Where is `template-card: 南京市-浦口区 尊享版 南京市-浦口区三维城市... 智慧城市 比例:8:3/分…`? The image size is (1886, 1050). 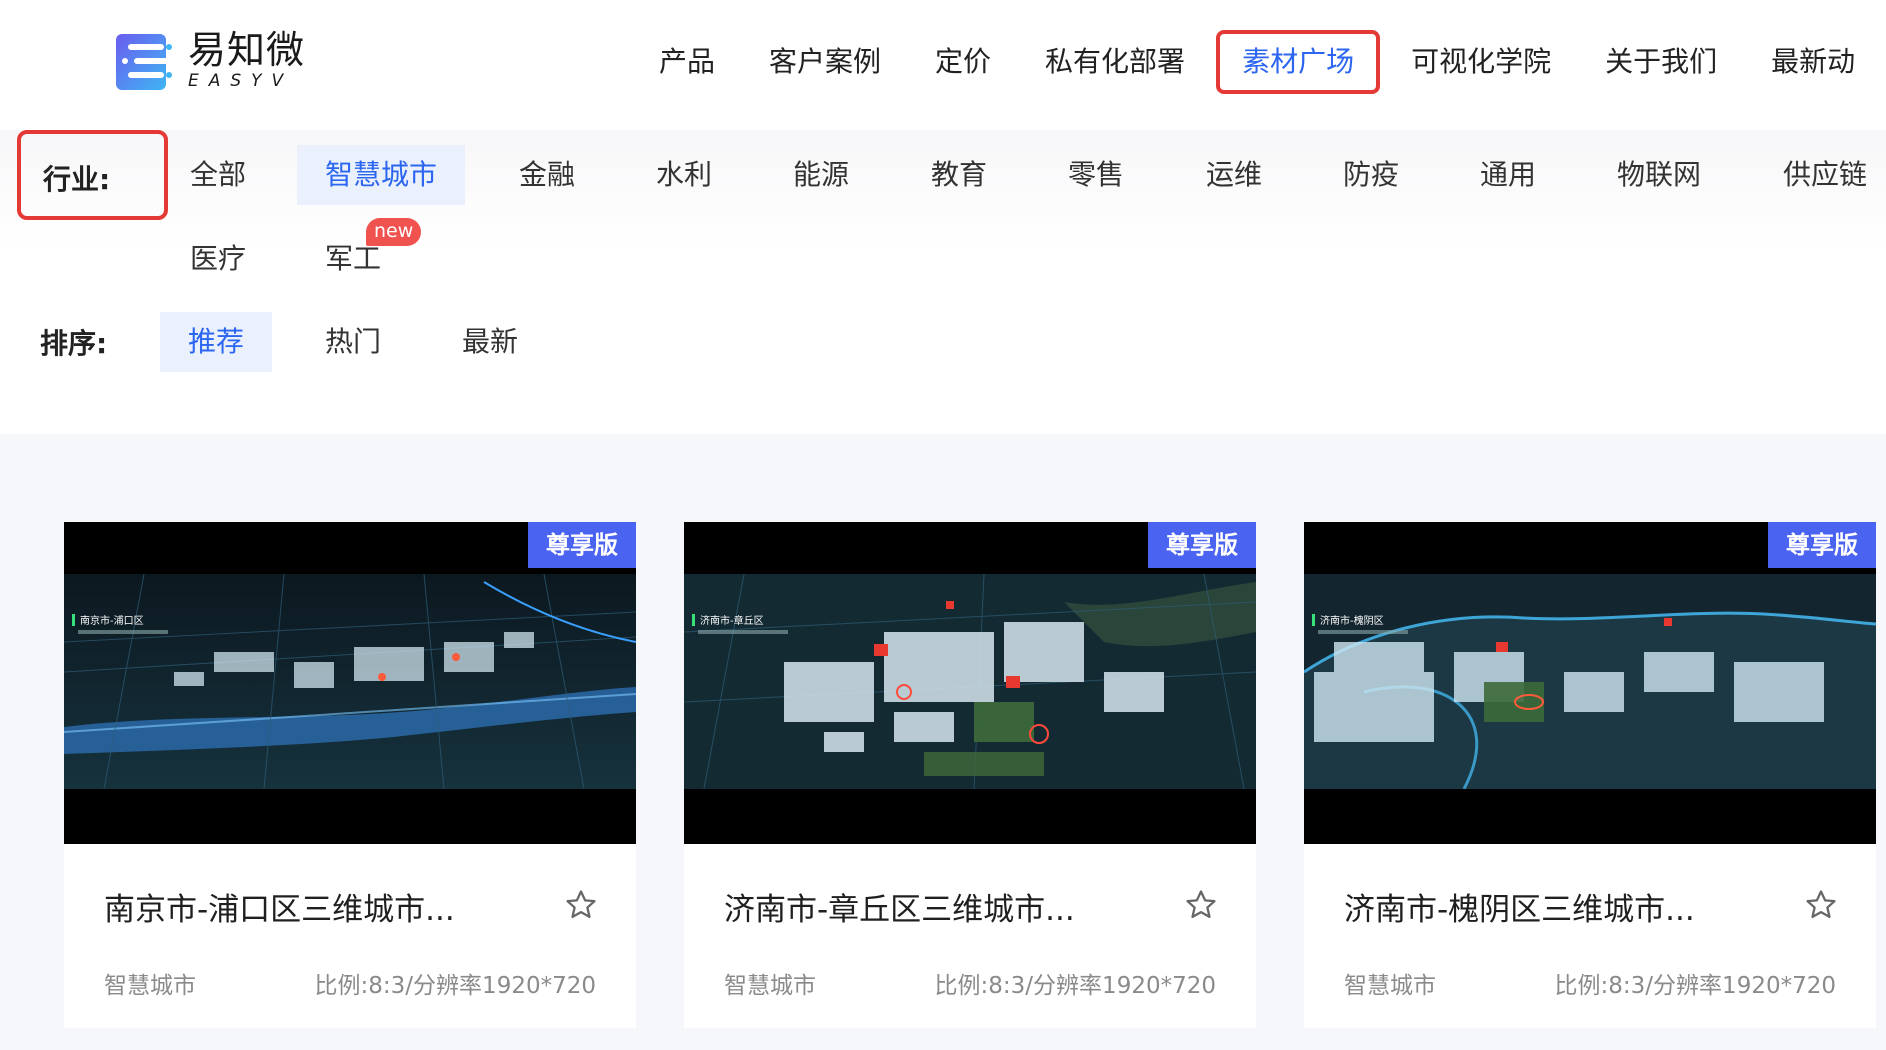 template-card: 南京市-浦口区 尊享版 南京市-浦口区三维城市... 智慧城市 比例:8:3/分… is located at coordinates (350, 775).